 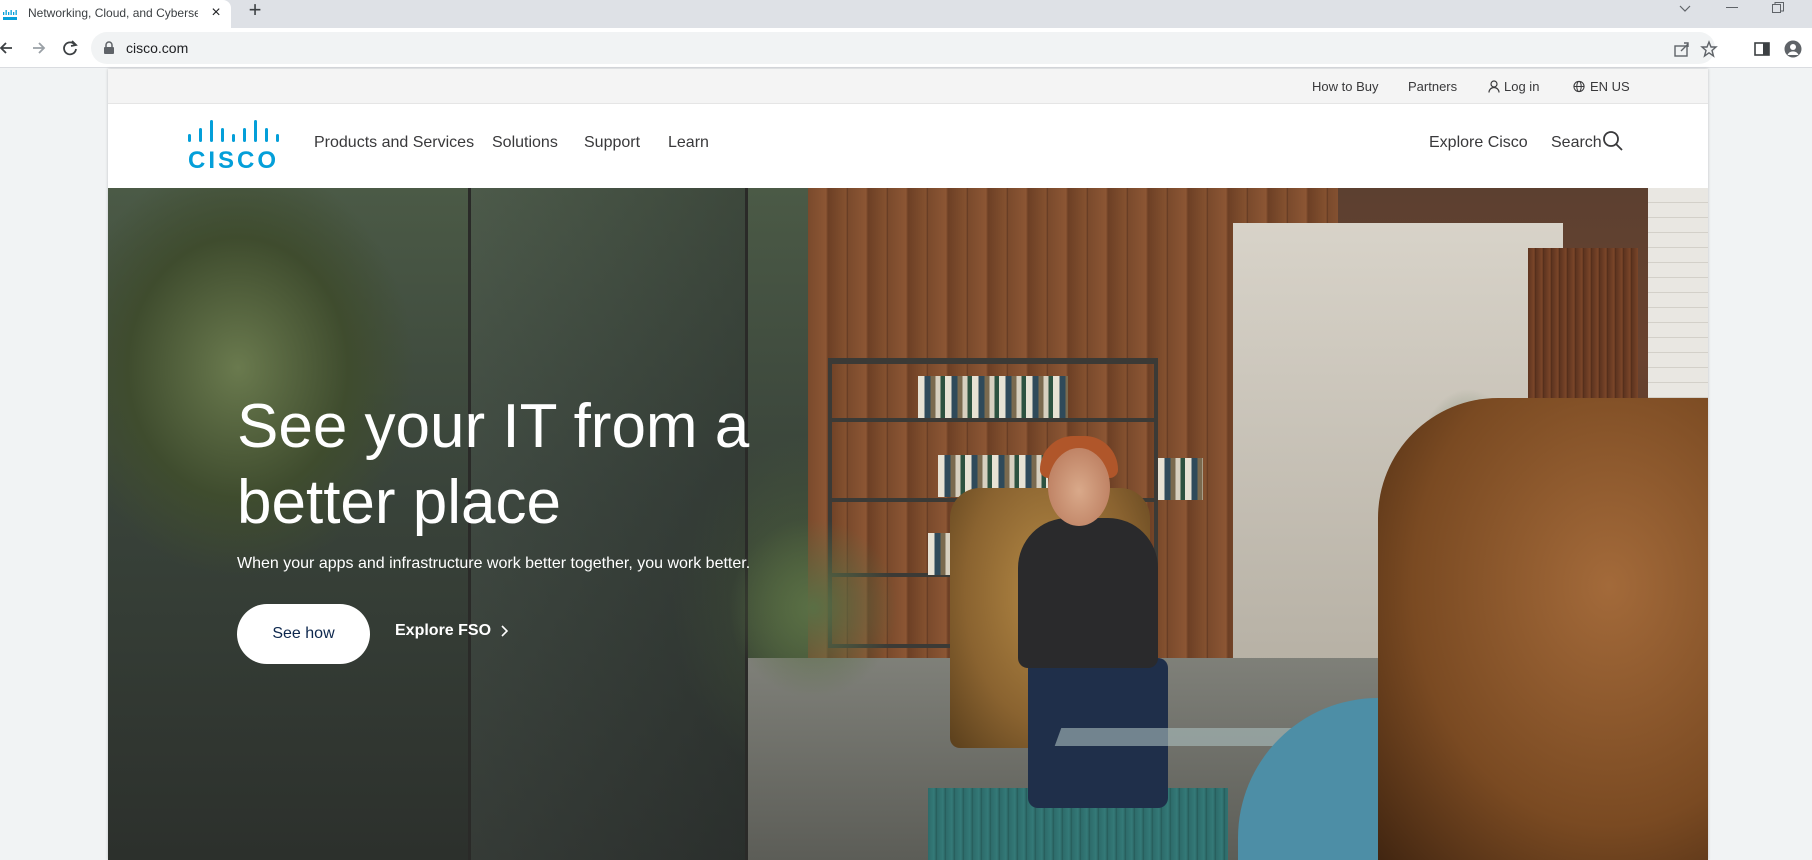 I want to click on tab-title: Networking, Cloud, and Cyberse, so click(x=113, y=13).